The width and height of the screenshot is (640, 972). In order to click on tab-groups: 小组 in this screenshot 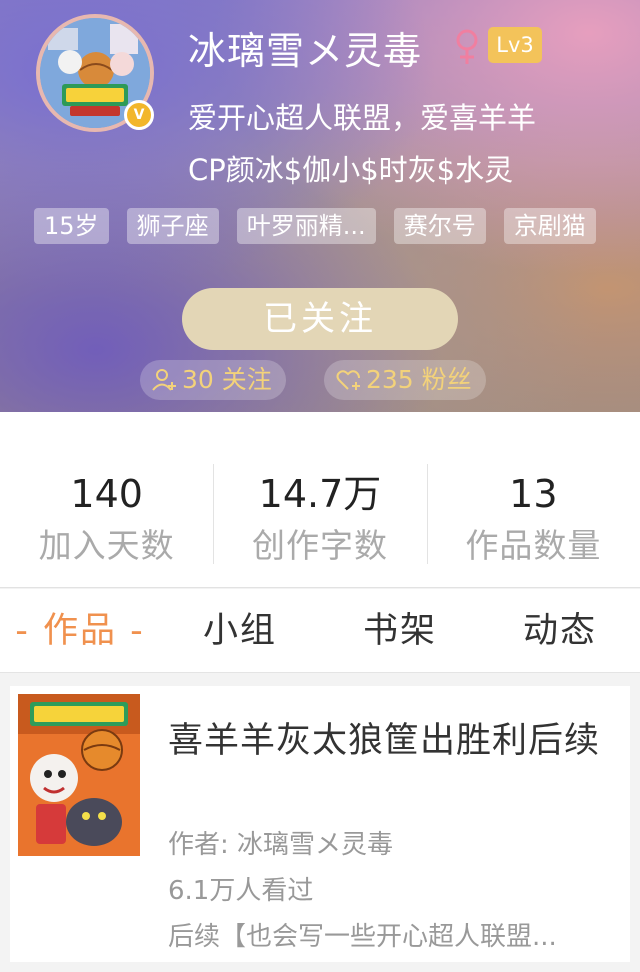, I will do `click(240, 630)`.